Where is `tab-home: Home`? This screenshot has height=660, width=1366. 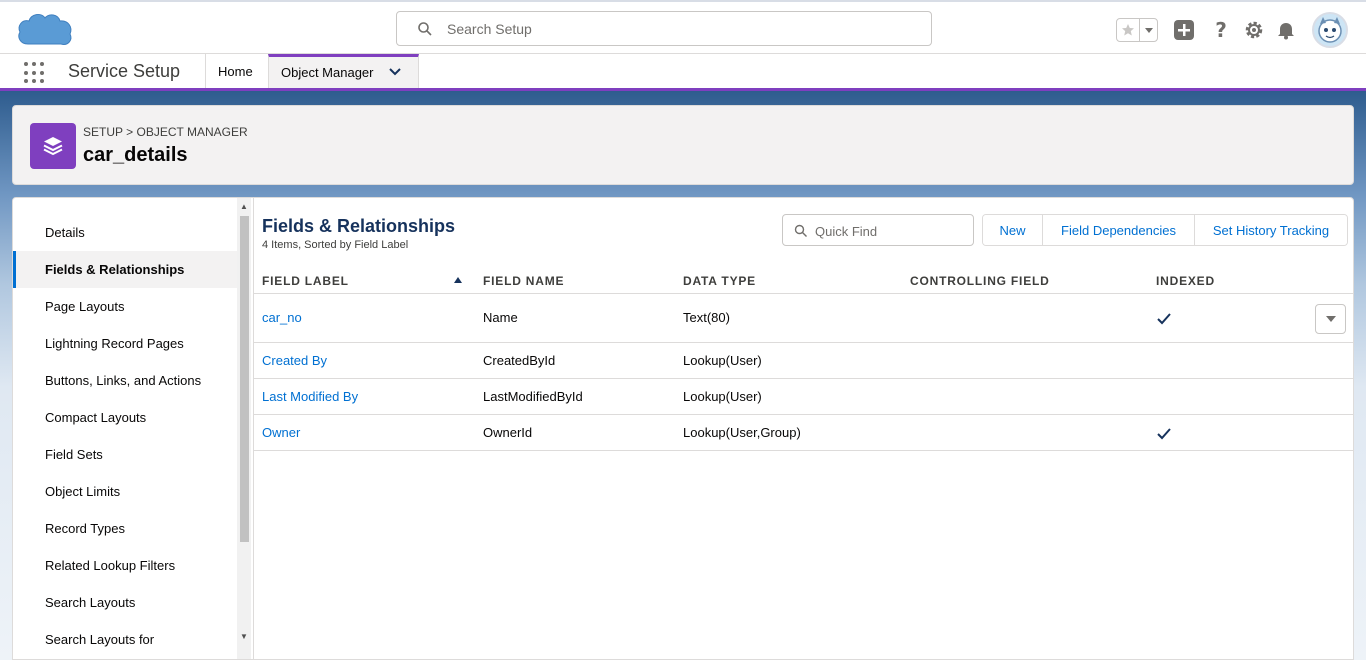
tab-home: Home is located at coordinates (236, 71).